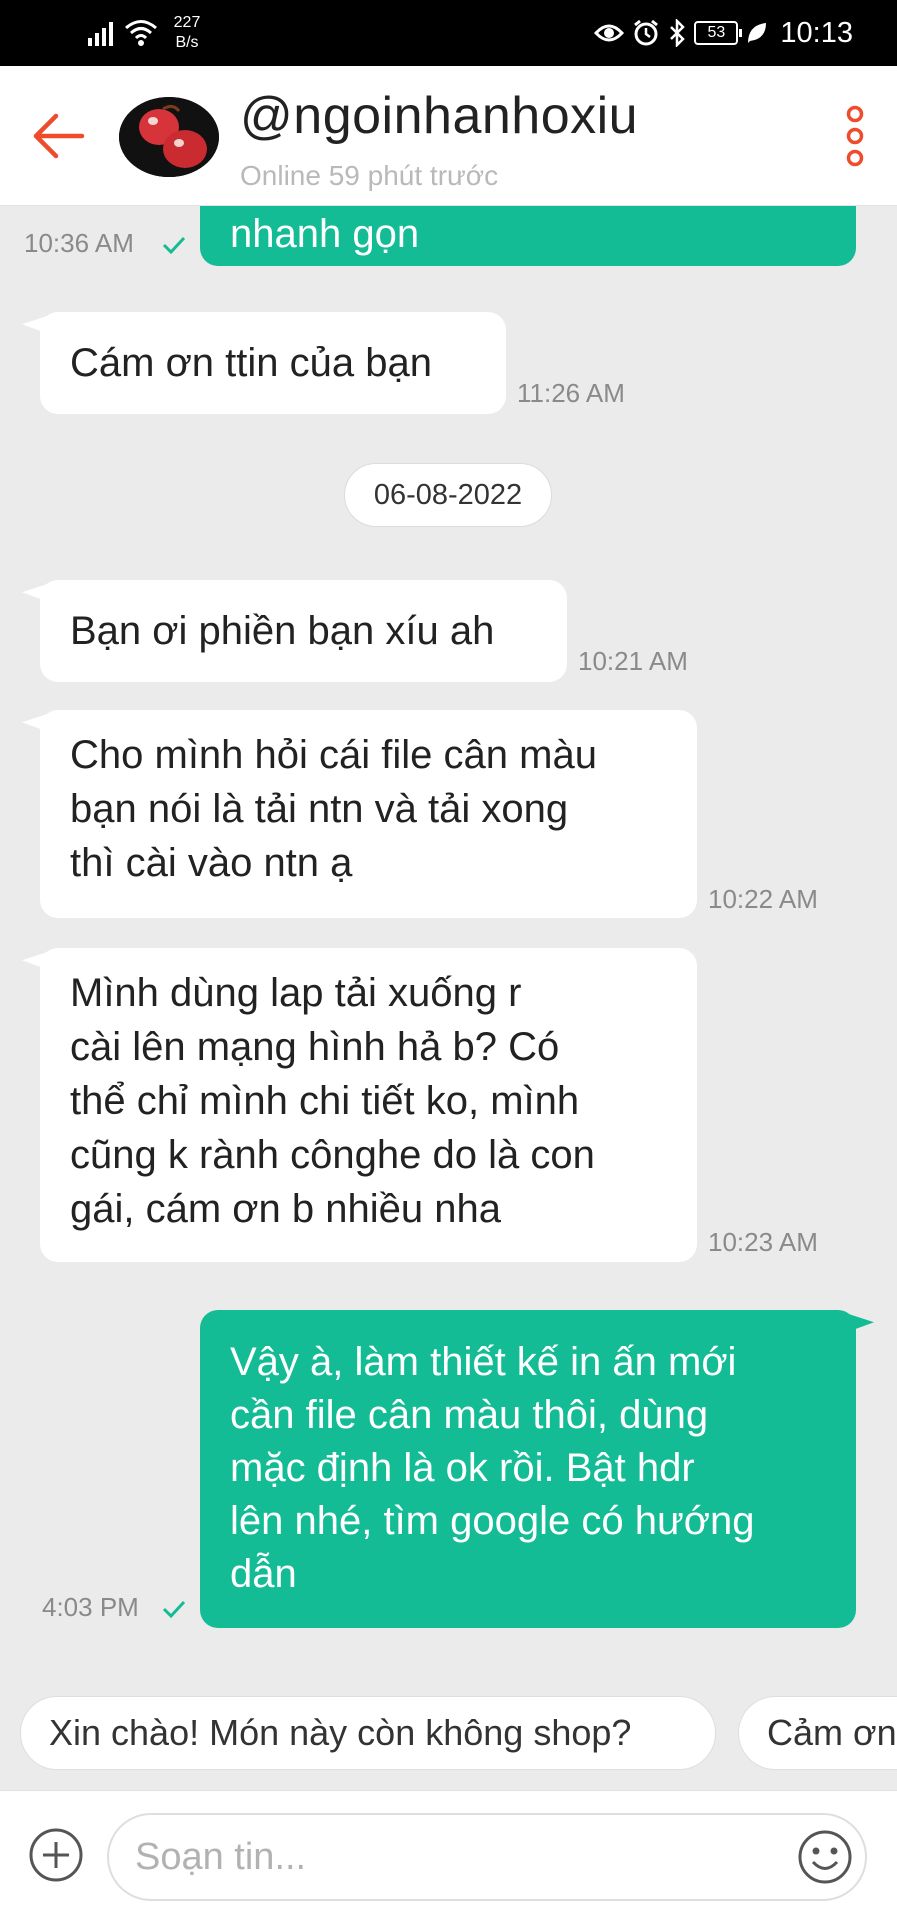 This screenshot has height=1920, width=897. What do you see at coordinates (263, 1574) in the screenshot?
I see `message-line: dẫn` at bounding box center [263, 1574].